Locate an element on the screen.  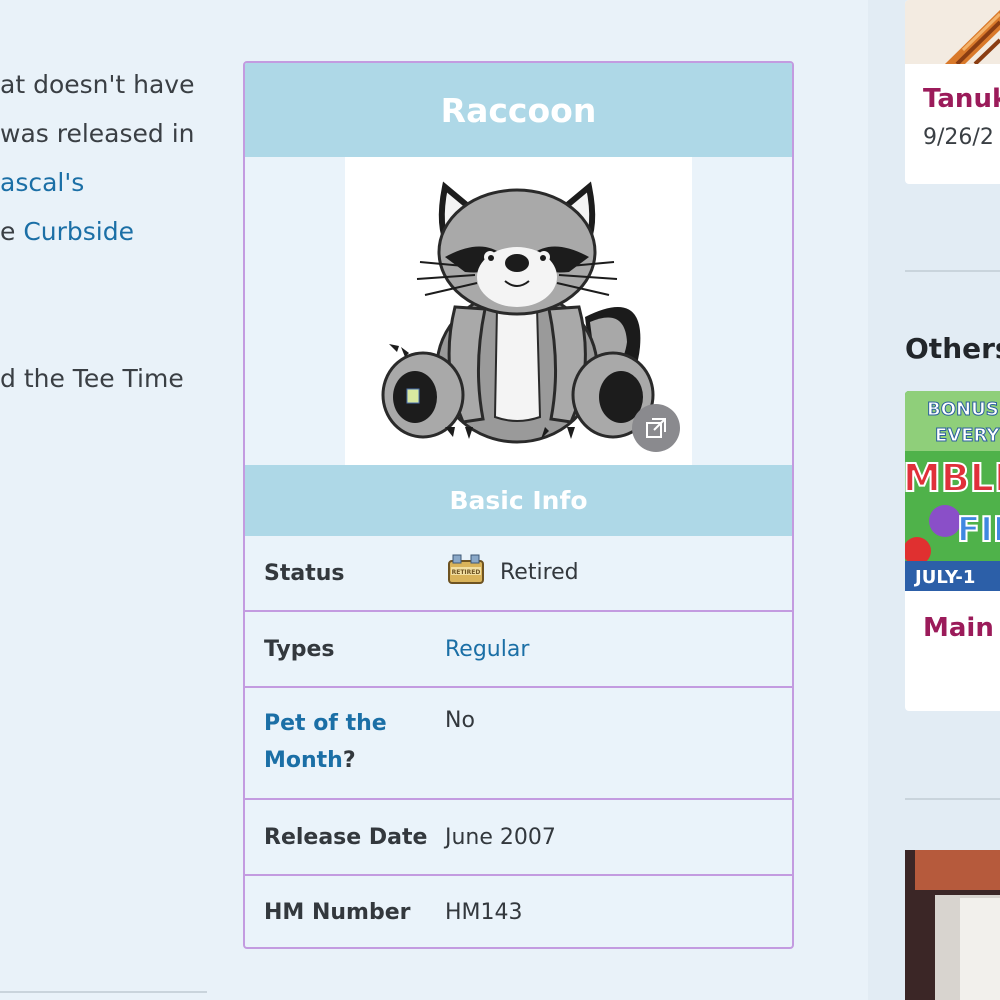
info-row-release-date: Release Date June 2007 is located at coordinates (518, 838).